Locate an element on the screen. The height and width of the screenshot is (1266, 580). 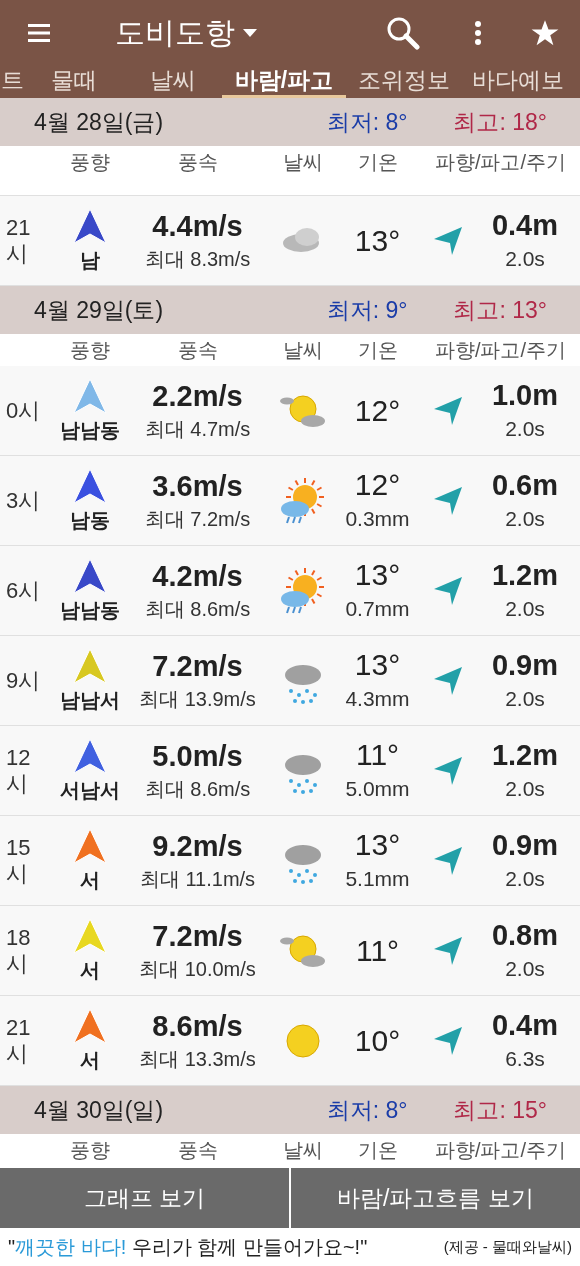
wave-period: 6.3s is located at coordinates (525, 1058).